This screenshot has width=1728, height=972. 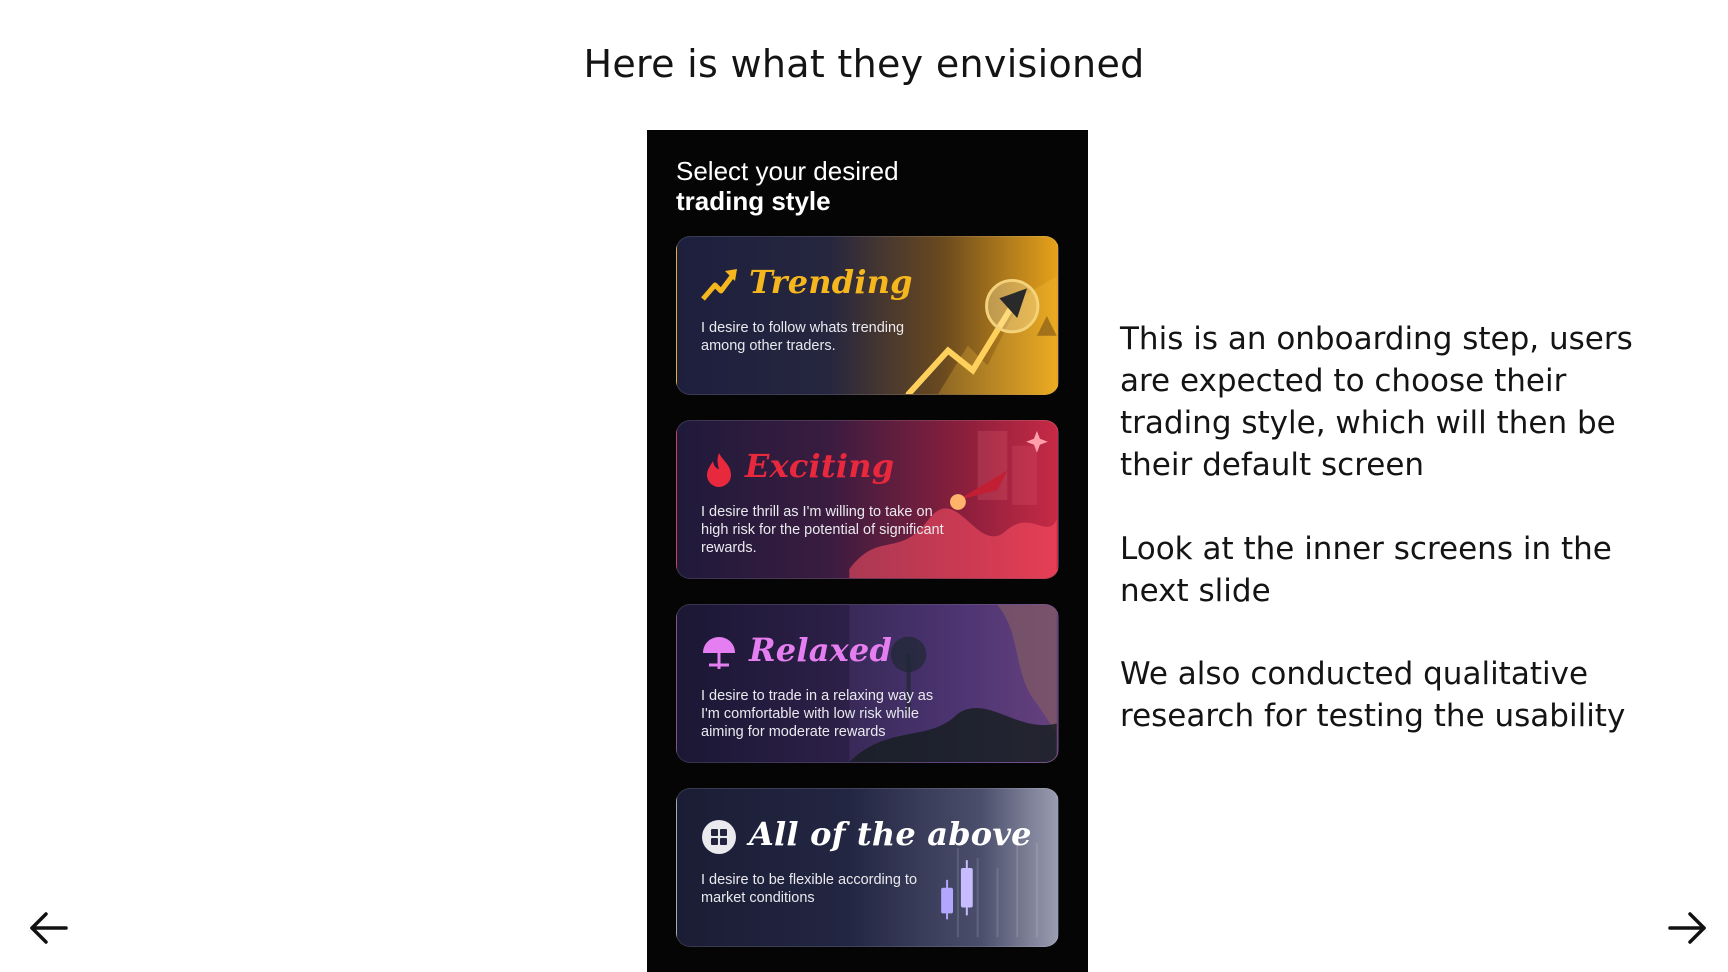 What do you see at coordinates (1688, 928) in the screenshot?
I see `arrow-right-icon` at bounding box center [1688, 928].